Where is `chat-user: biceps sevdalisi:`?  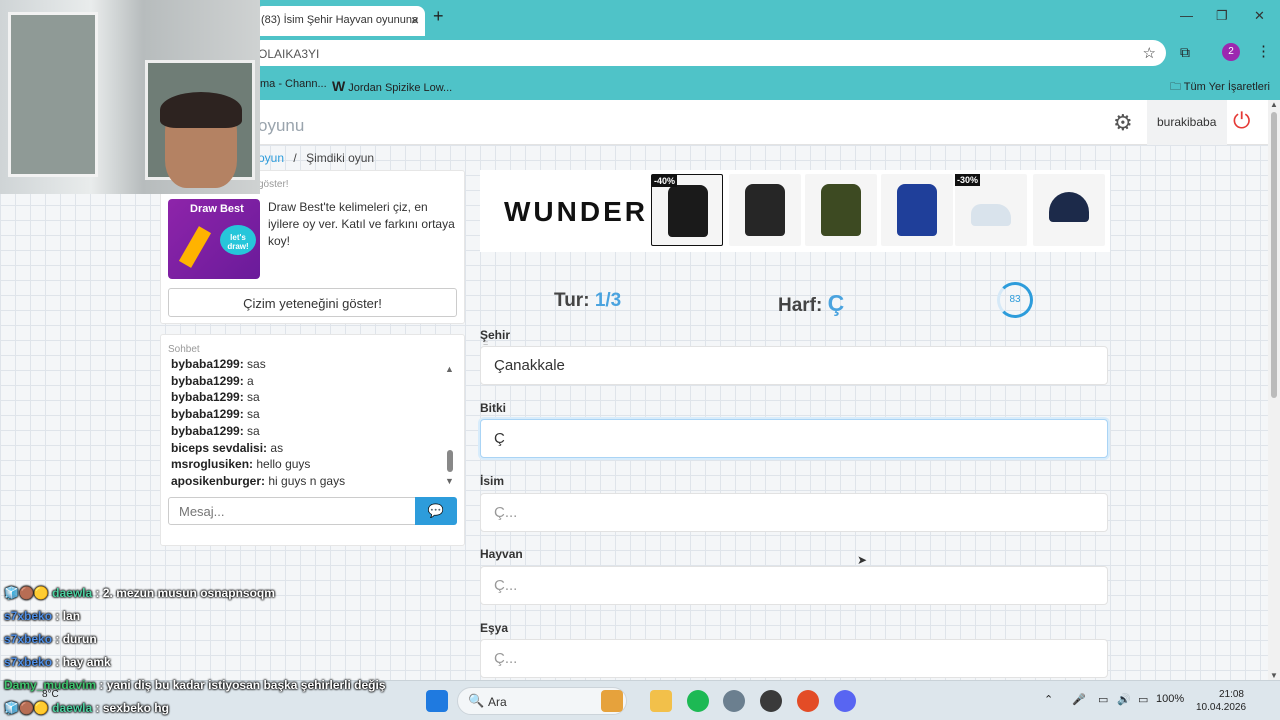 chat-user: biceps sevdalisi: is located at coordinates (219, 447).